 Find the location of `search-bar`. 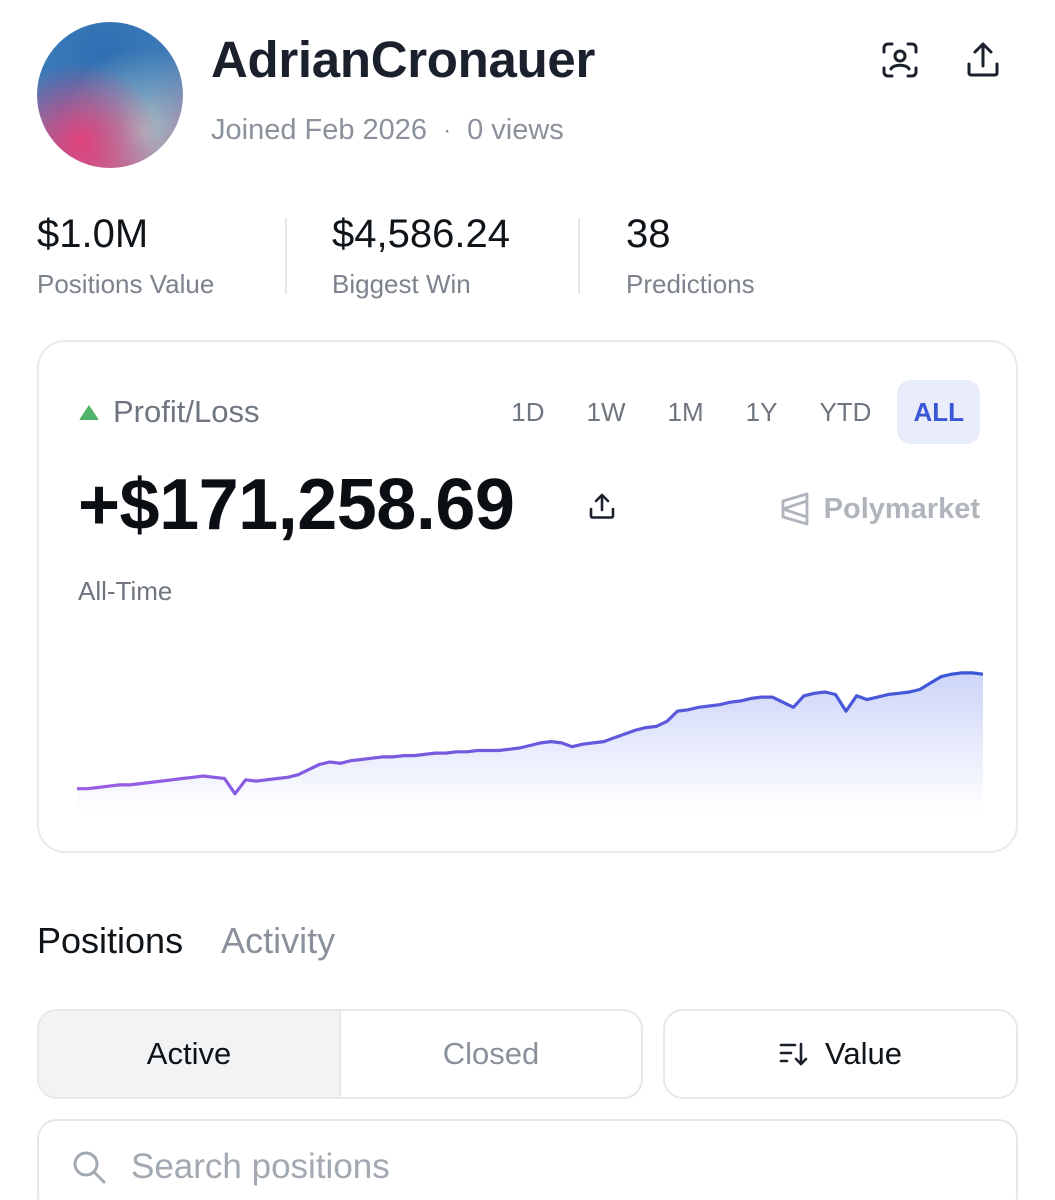

search-bar is located at coordinates (527, 1159).